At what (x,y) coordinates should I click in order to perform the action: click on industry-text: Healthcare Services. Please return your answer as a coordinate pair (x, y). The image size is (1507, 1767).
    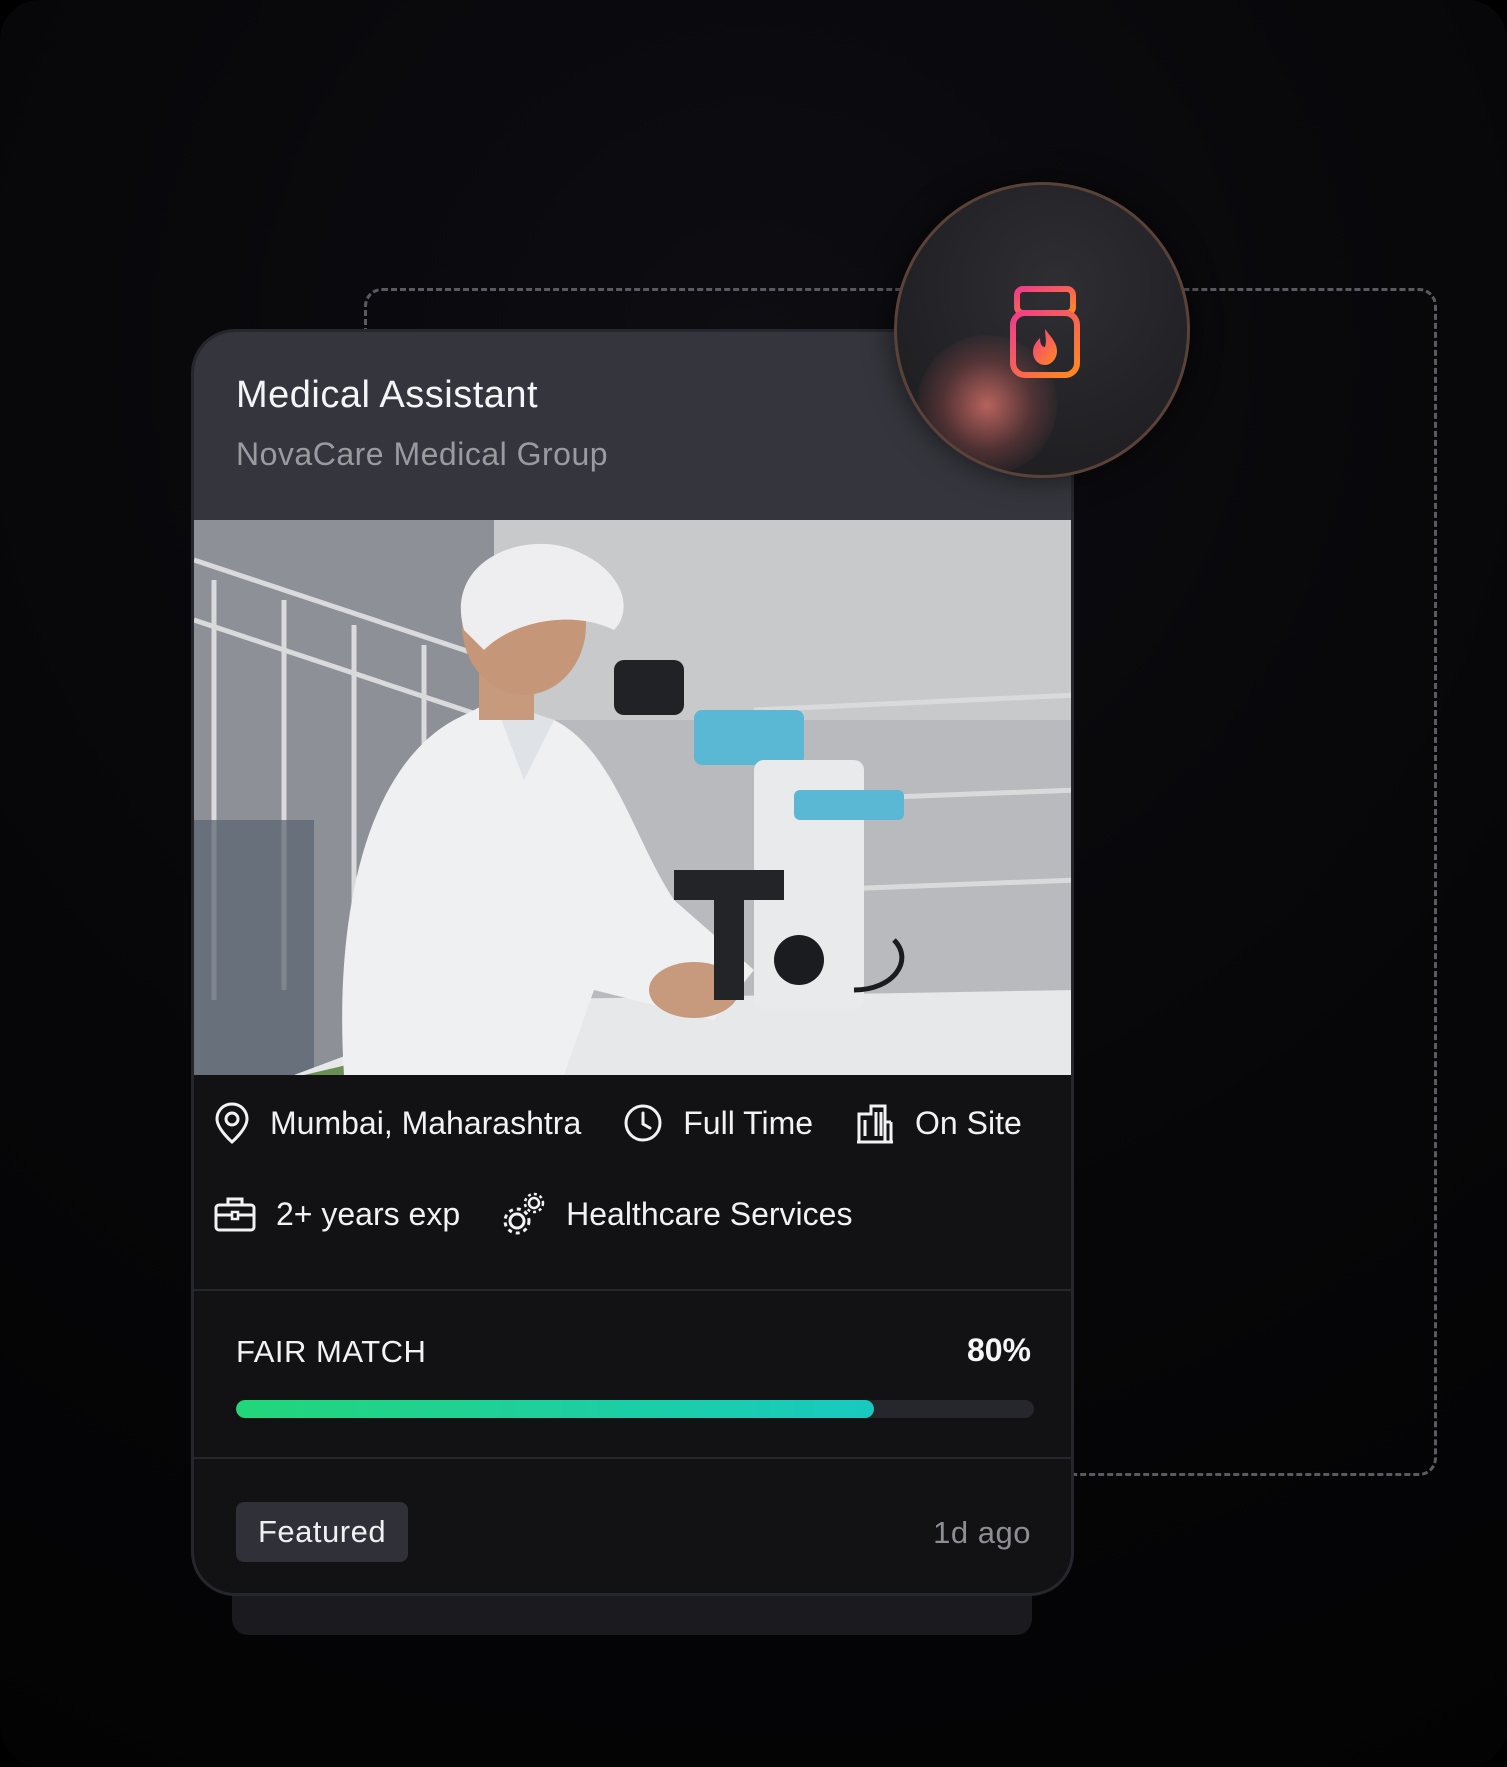
    Looking at the image, I should click on (709, 1213).